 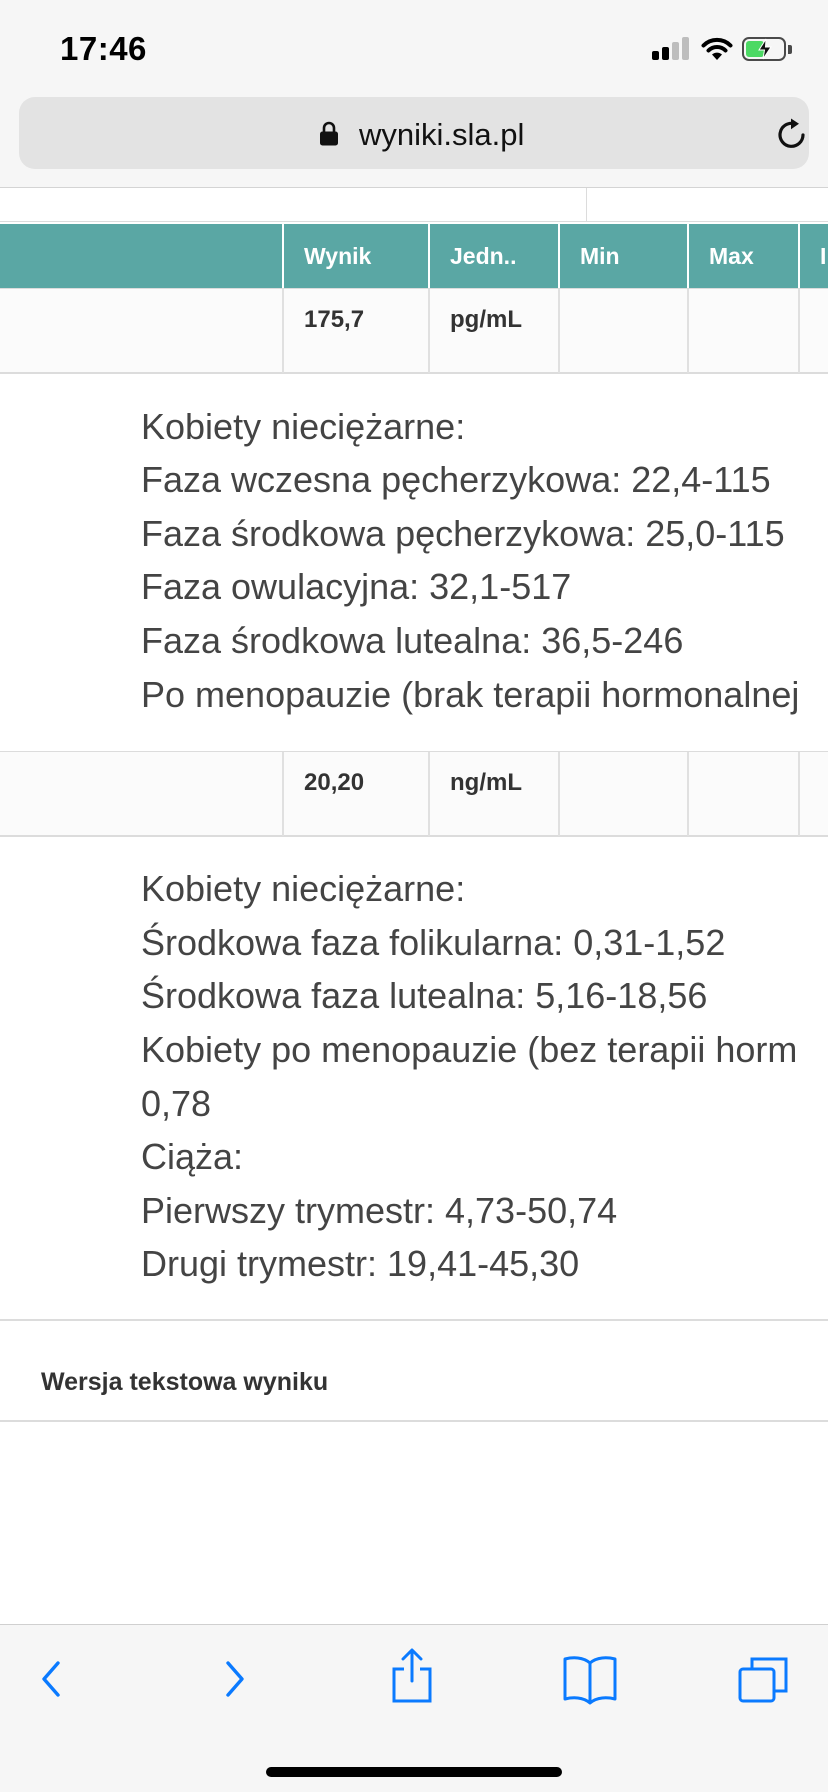 I want to click on reference-line: Środkowa faza lutealna: 5,16-18,56, so click(x=424, y=995).